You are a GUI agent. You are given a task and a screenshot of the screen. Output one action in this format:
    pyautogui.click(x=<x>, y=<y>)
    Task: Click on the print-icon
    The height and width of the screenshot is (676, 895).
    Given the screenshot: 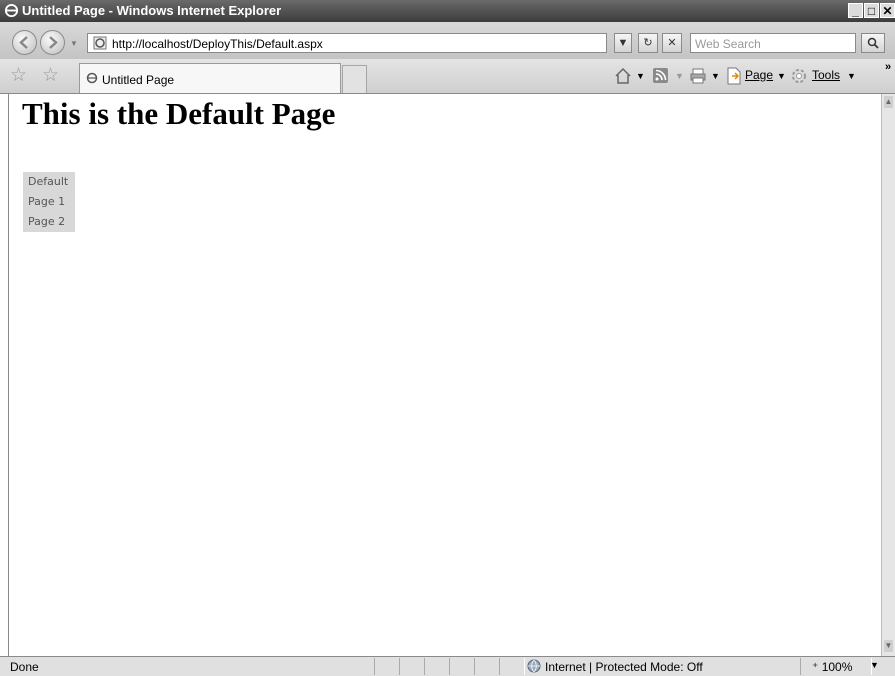 What is the action you would take?
    pyautogui.click(x=698, y=76)
    